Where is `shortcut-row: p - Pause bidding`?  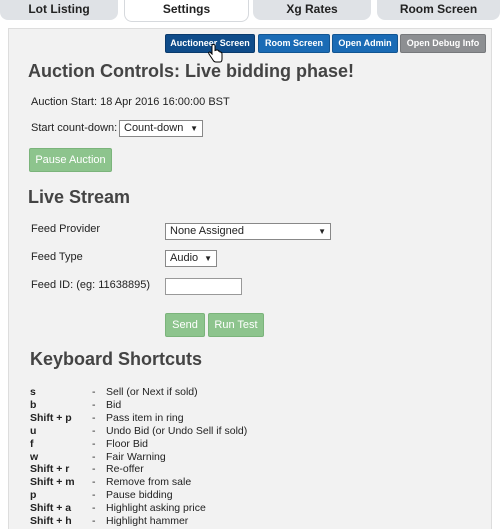 shortcut-row: p - Pause bidding is located at coordinates (260, 495).